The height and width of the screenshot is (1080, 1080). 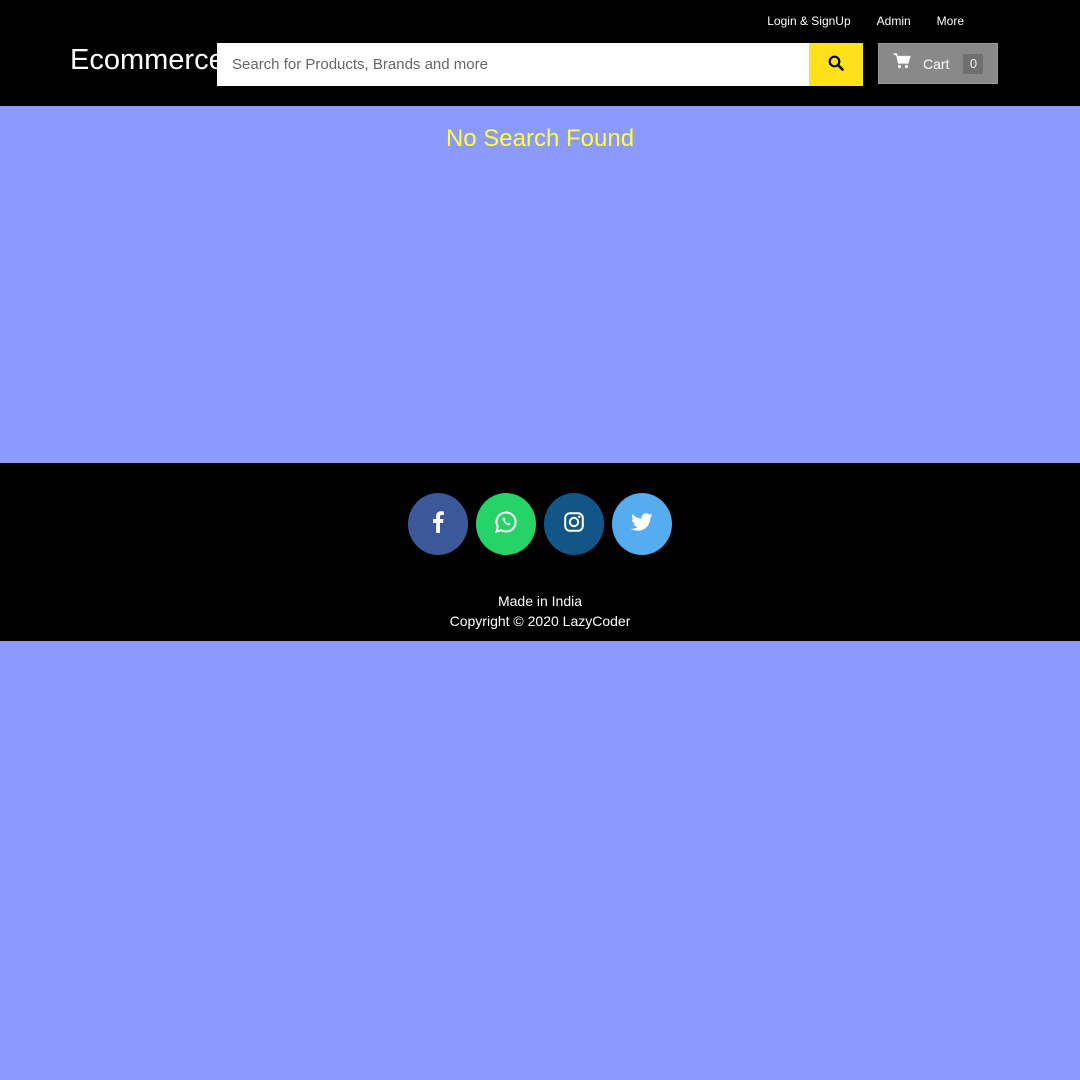 I want to click on search-input, so click(x=513, y=64).